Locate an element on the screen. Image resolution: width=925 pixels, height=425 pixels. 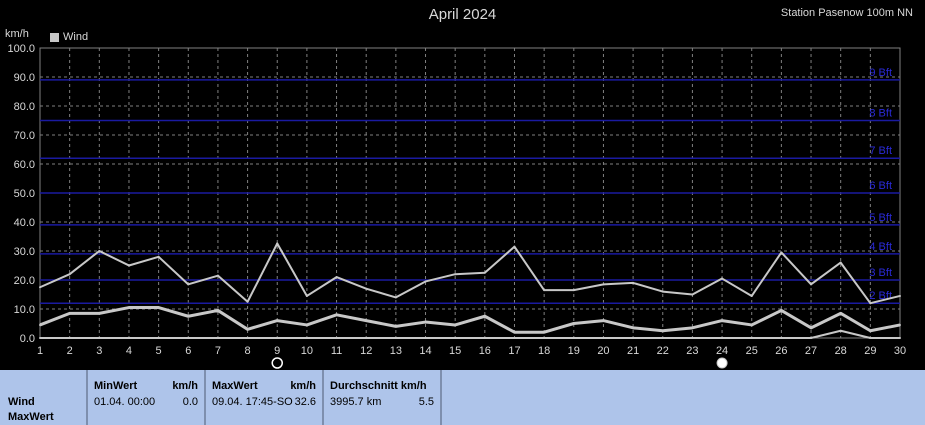
x-tick-label: 8 is located at coordinates (248, 351).